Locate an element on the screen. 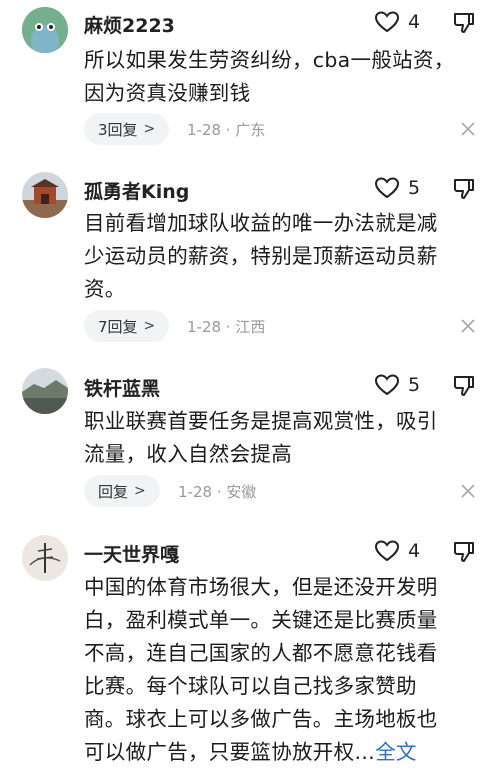  reply-button: 回复 > is located at coordinates (122, 491).